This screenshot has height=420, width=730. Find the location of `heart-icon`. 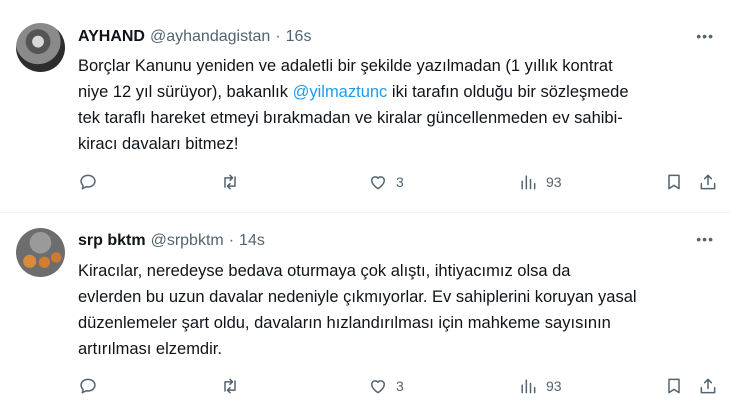

heart-icon is located at coordinates (378, 387).